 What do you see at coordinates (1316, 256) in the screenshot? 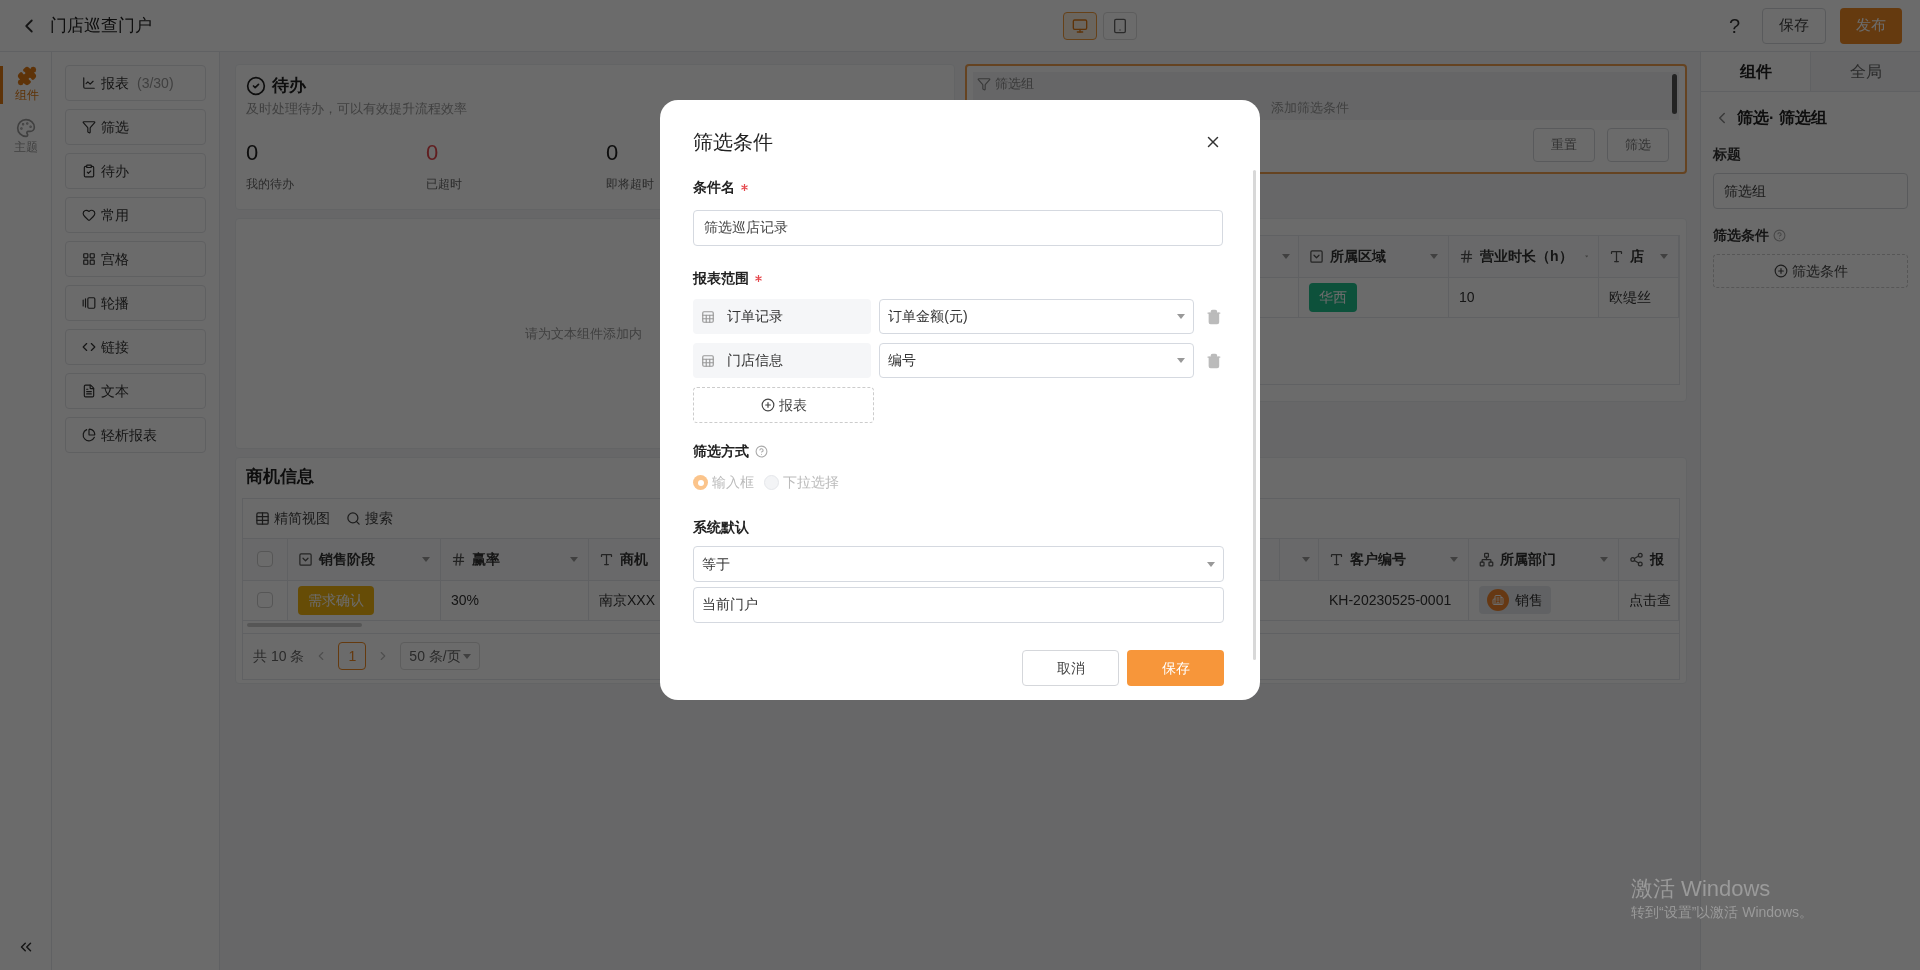
I see `dropdown-field-icon` at bounding box center [1316, 256].